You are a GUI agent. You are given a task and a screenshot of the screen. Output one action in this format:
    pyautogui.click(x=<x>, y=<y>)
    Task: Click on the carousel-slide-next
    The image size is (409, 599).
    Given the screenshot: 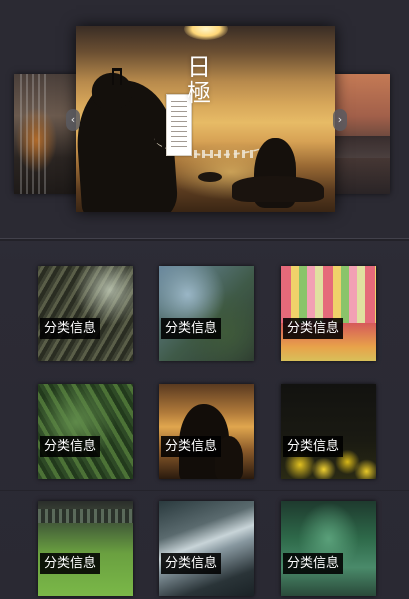 What is the action you would take?
    pyautogui.click(x=361, y=134)
    